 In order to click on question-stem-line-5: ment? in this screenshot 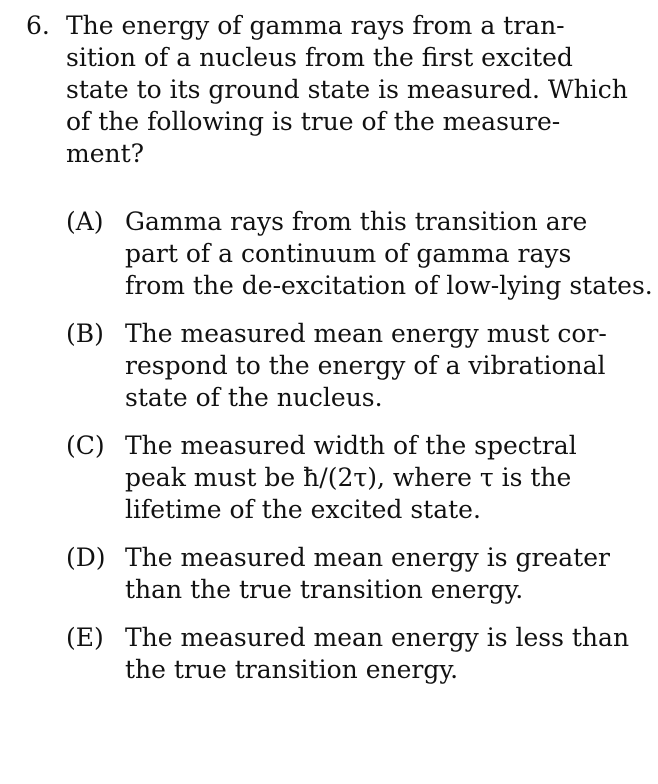, I will do `click(105, 153)`.